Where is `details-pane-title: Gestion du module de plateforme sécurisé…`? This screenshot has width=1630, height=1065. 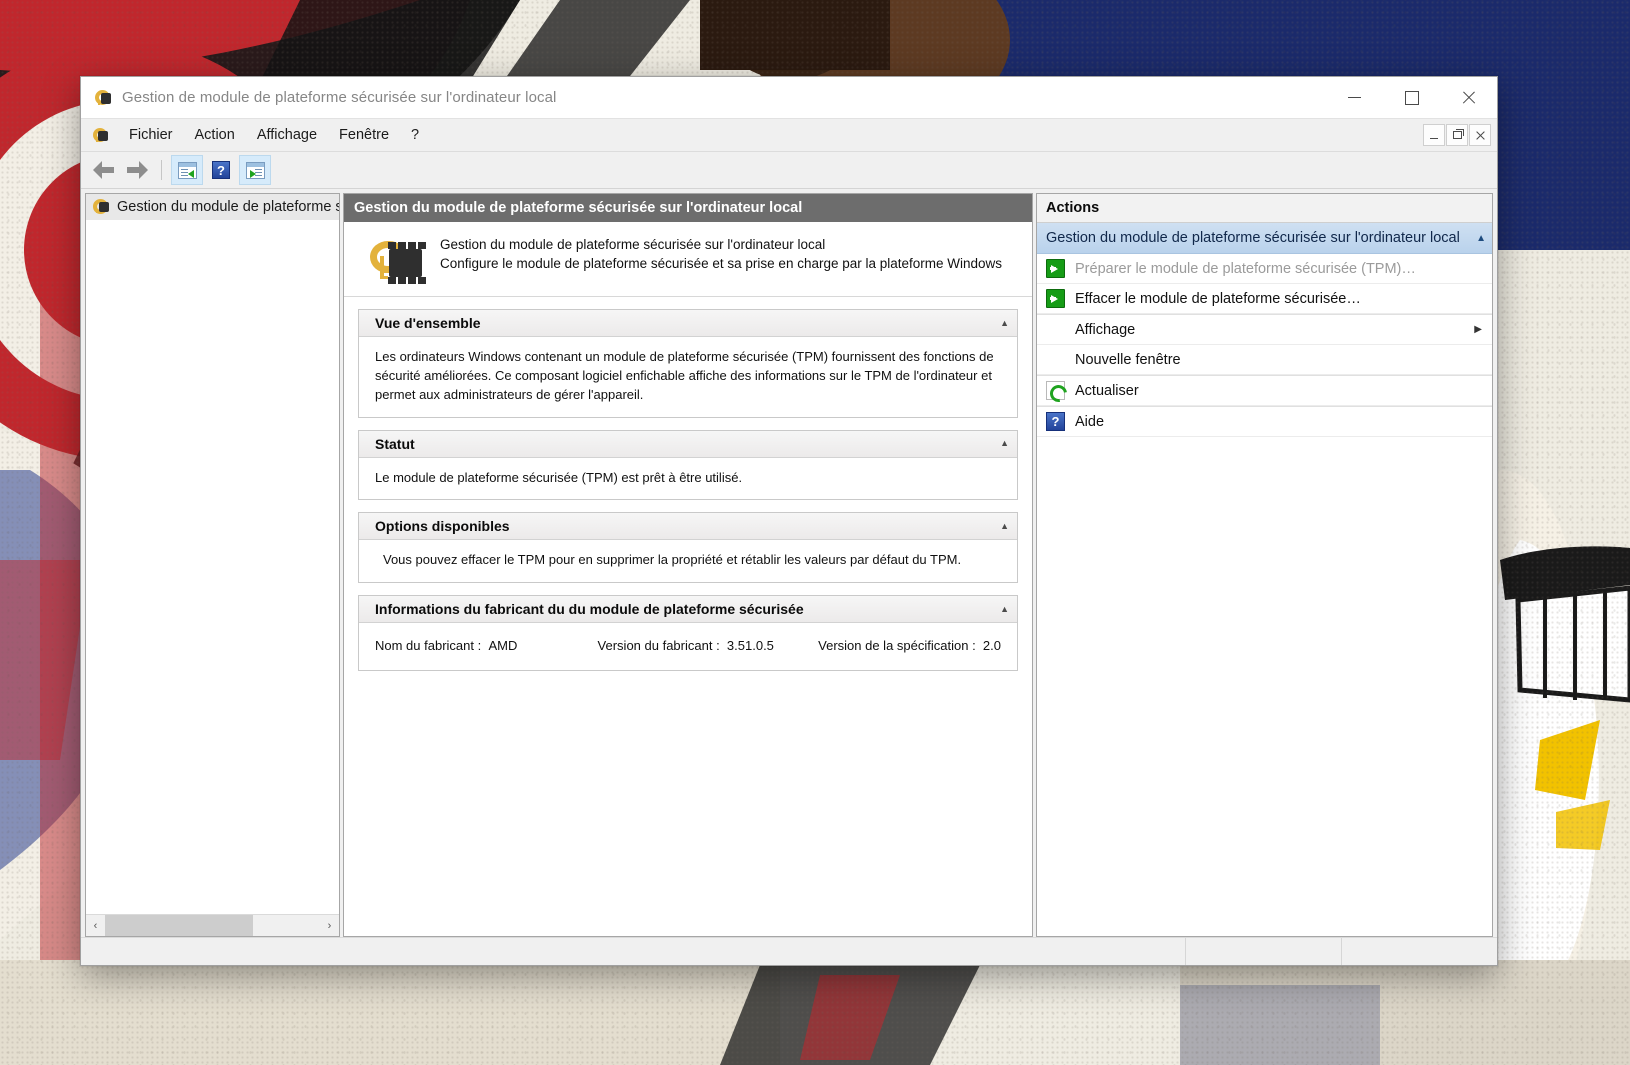
details-pane-title: Gestion du module de plateforme sécurisé… is located at coordinates (688, 208).